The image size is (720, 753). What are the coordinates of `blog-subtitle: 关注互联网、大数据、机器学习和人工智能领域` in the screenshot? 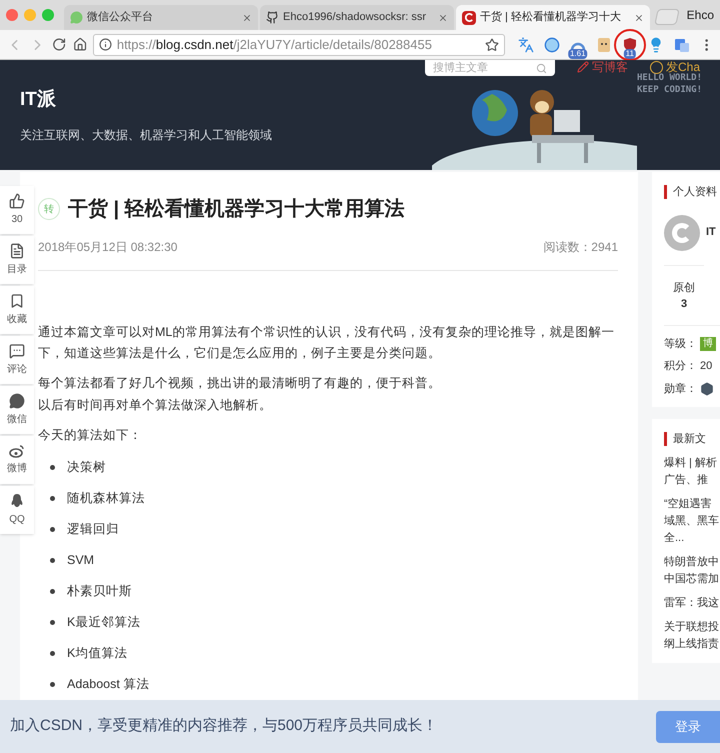 It's located at (146, 135).